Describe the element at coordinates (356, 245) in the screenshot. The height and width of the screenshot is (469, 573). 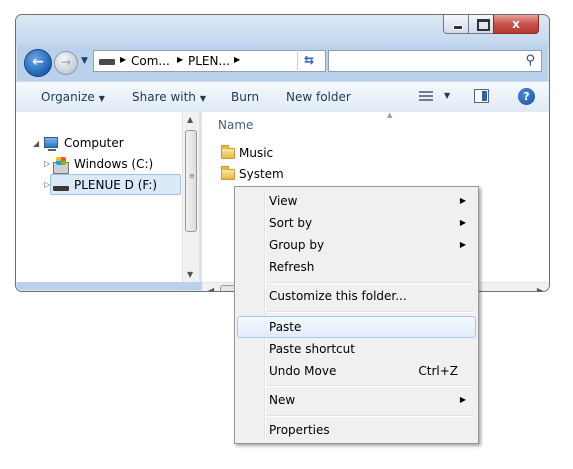
I see `menu-item-group-by: Group by ▶` at that location.